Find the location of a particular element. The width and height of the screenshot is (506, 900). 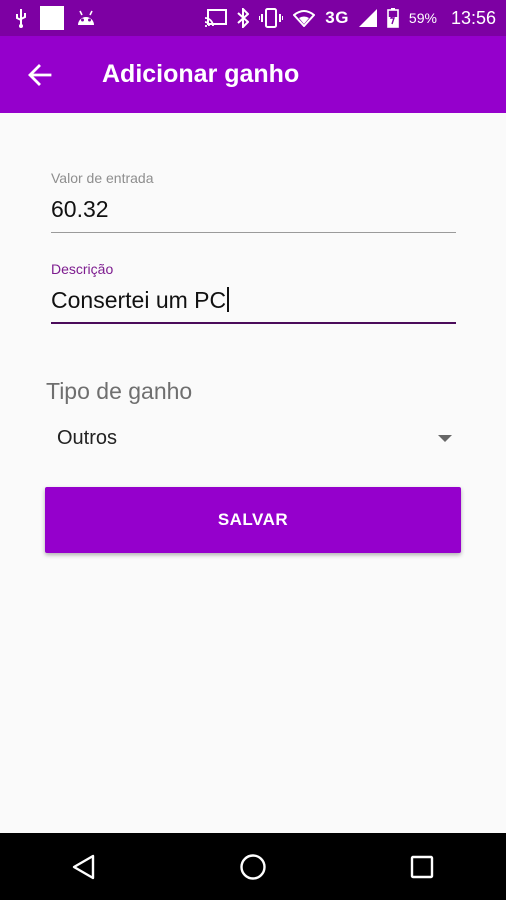

vibrate-icon is located at coordinates (271, 18).